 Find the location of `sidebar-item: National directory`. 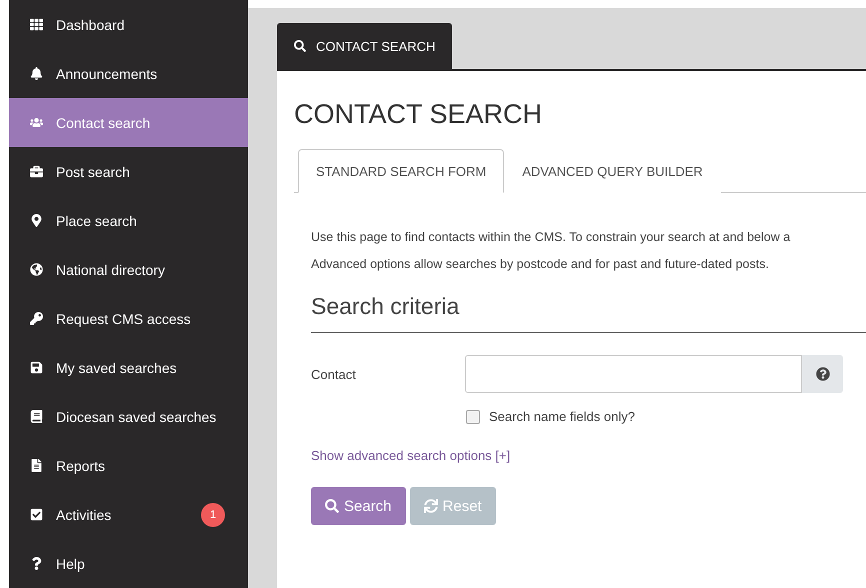

sidebar-item: National directory is located at coordinates (128, 269).